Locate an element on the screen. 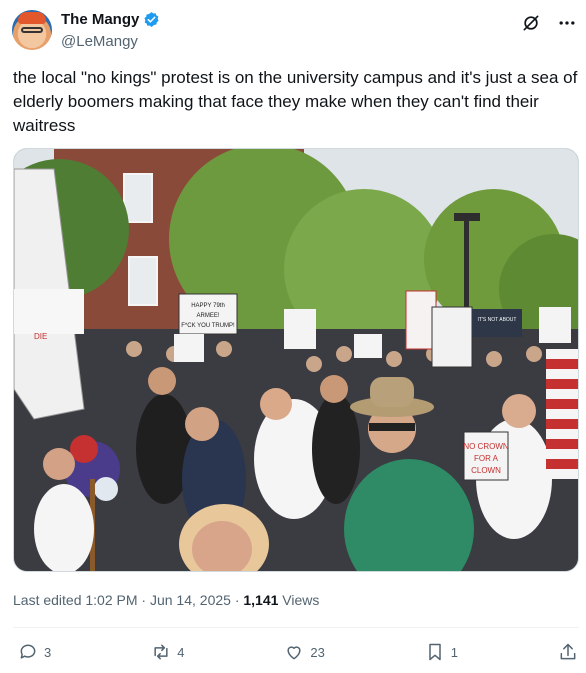  share-button is located at coordinates (568, 652).